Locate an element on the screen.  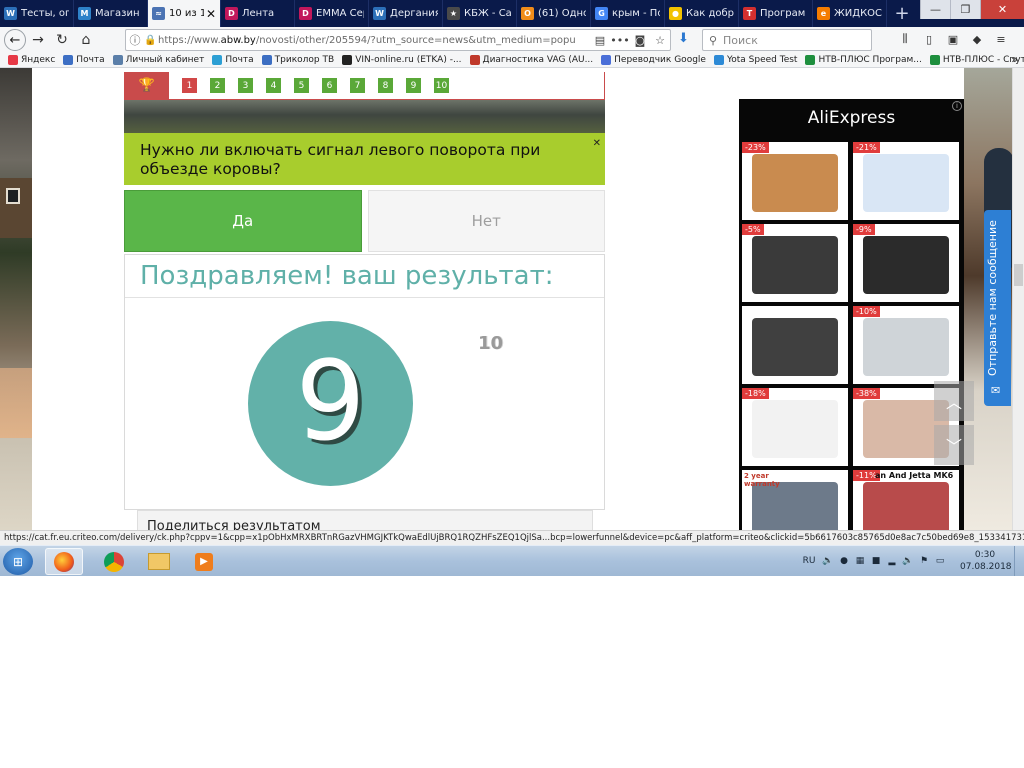
reload-button: ↻ is located at coordinates (62, 40).